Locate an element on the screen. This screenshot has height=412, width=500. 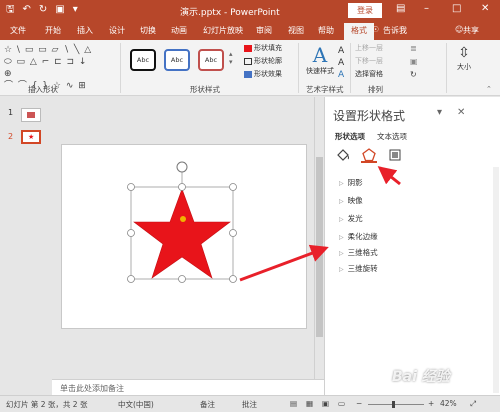
notes-input: 单击此处添加备注 is located at coordinates (188, 387).